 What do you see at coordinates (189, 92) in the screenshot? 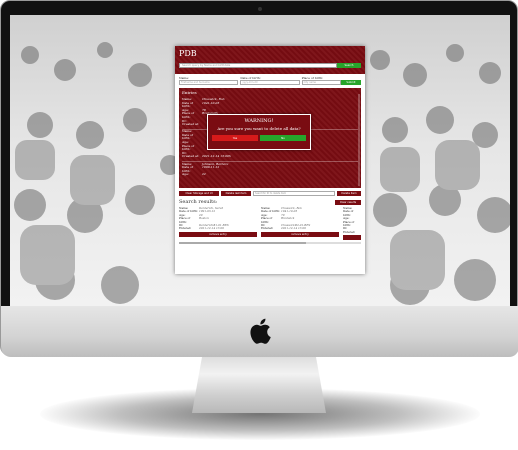
I see `entries-title: Entries` at bounding box center [189, 92].